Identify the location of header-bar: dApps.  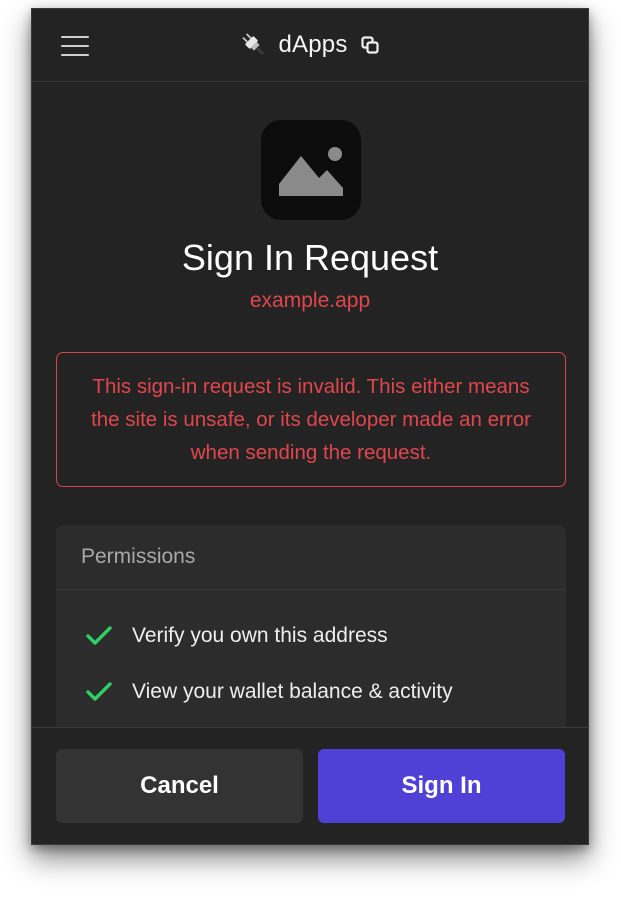
(310, 45).